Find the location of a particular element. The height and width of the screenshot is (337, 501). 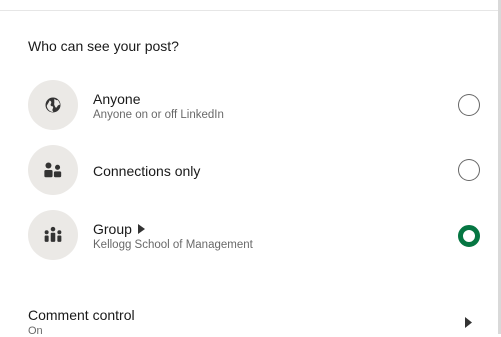

option-subtitle: Anyone on or off LinkedIn is located at coordinates (158, 115).